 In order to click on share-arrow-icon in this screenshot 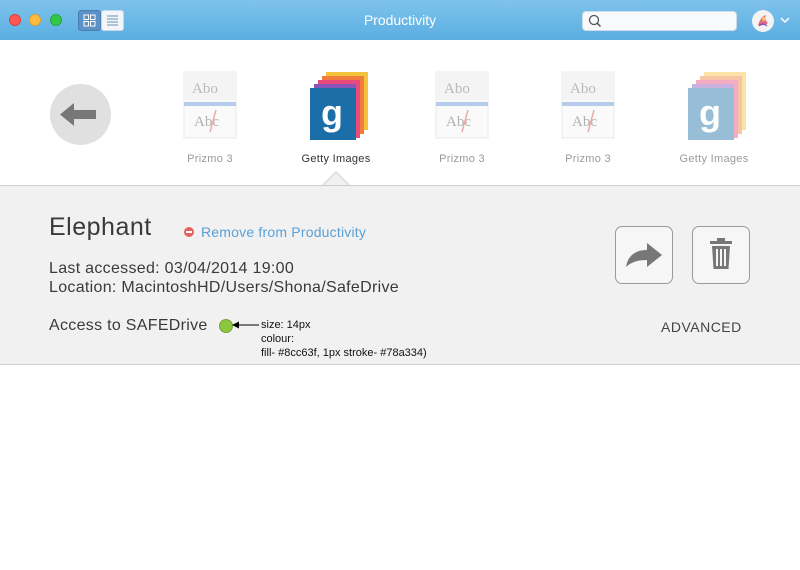, I will do `click(644, 255)`.